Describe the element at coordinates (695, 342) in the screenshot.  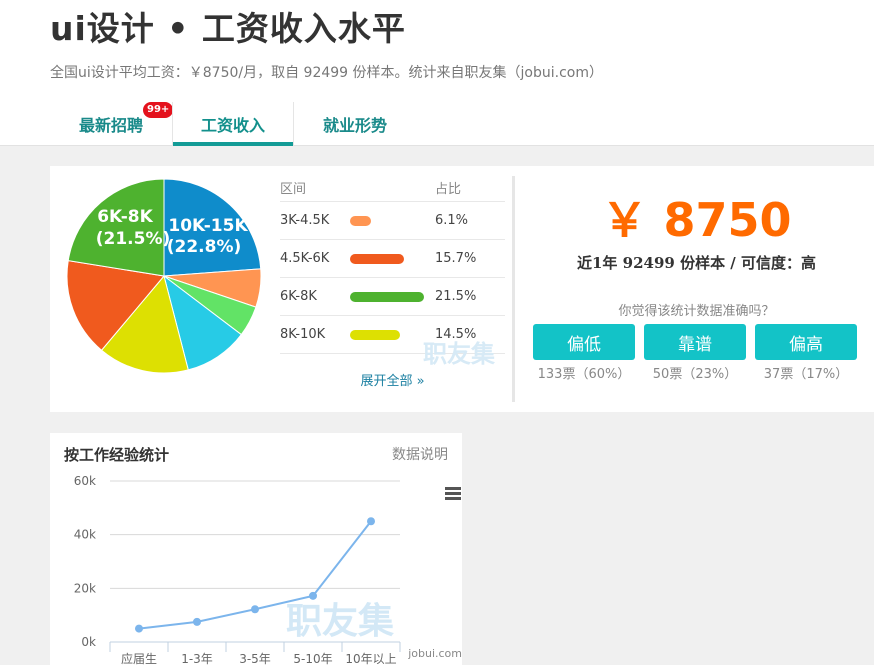
I see `vote-fair-button: 靠谱` at that location.